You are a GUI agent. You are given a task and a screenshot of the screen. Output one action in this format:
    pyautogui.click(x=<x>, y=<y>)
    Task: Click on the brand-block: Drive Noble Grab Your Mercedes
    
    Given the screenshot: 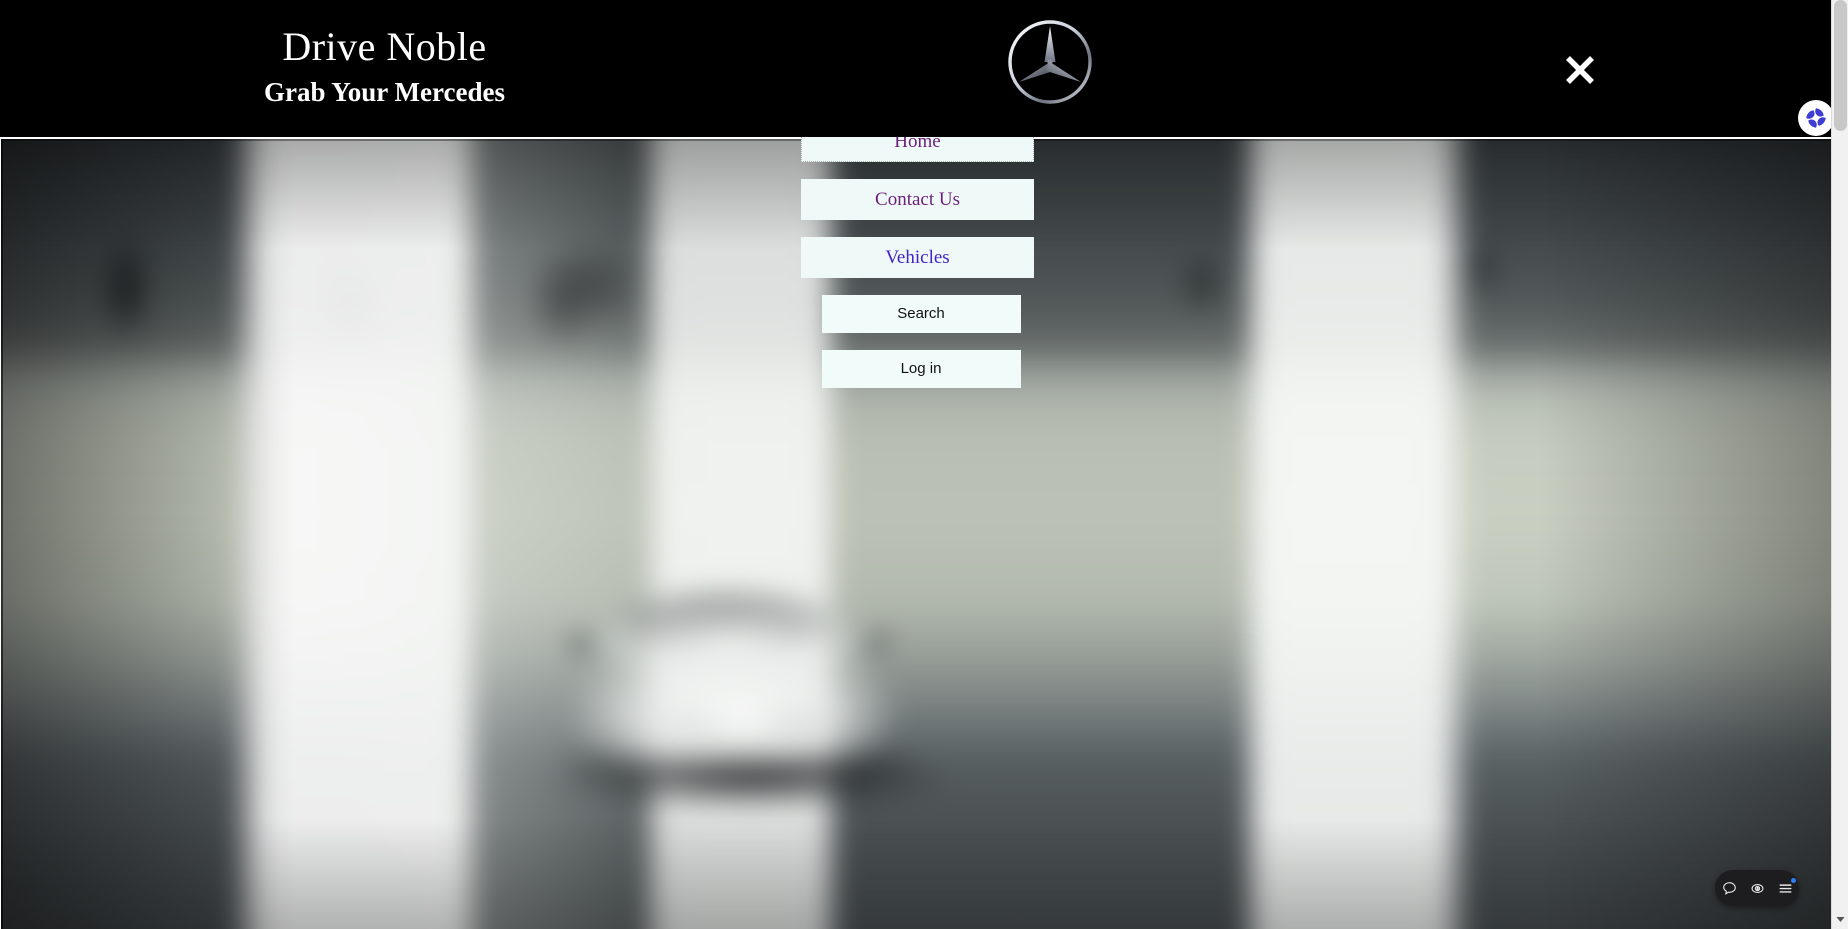 What is the action you would take?
    pyautogui.click(x=384, y=67)
    